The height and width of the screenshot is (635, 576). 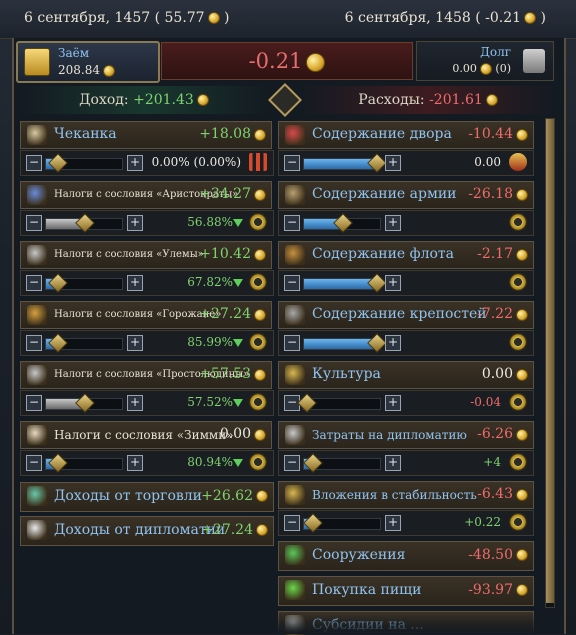 What do you see at coordinates (406, 255) in the screenshot?
I see `expense-row: Содержание флота -2.17` at bounding box center [406, 255].